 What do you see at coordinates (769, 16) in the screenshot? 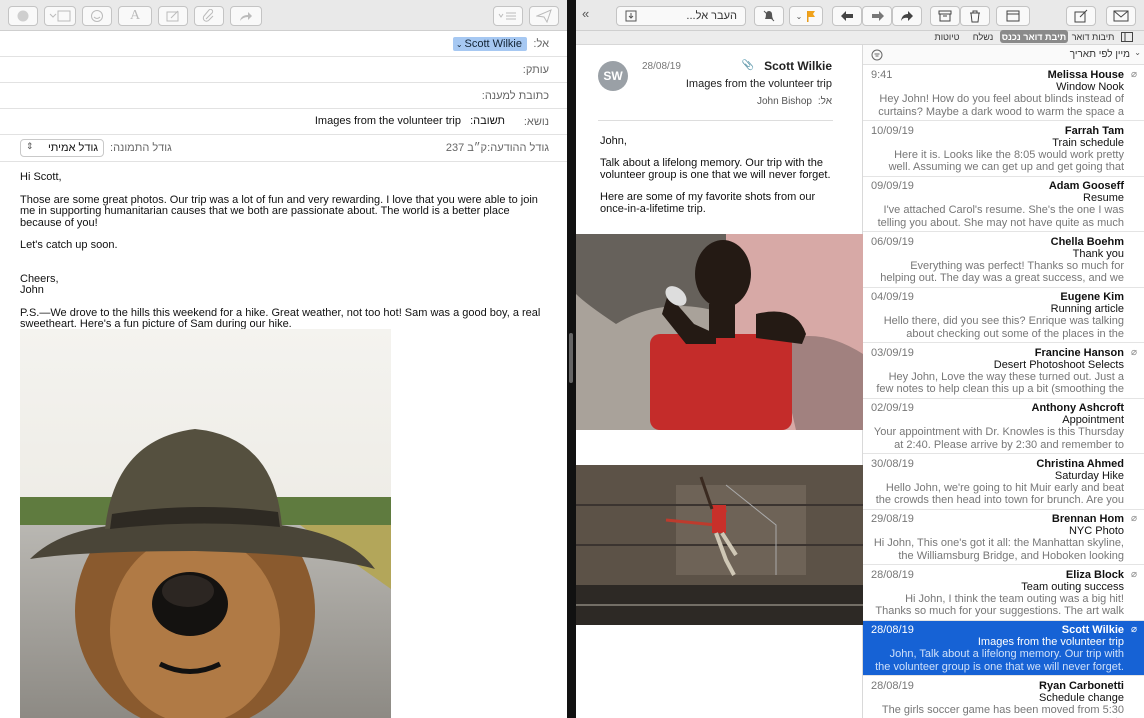
I see `mute-button` at bounding box center [769, 16].